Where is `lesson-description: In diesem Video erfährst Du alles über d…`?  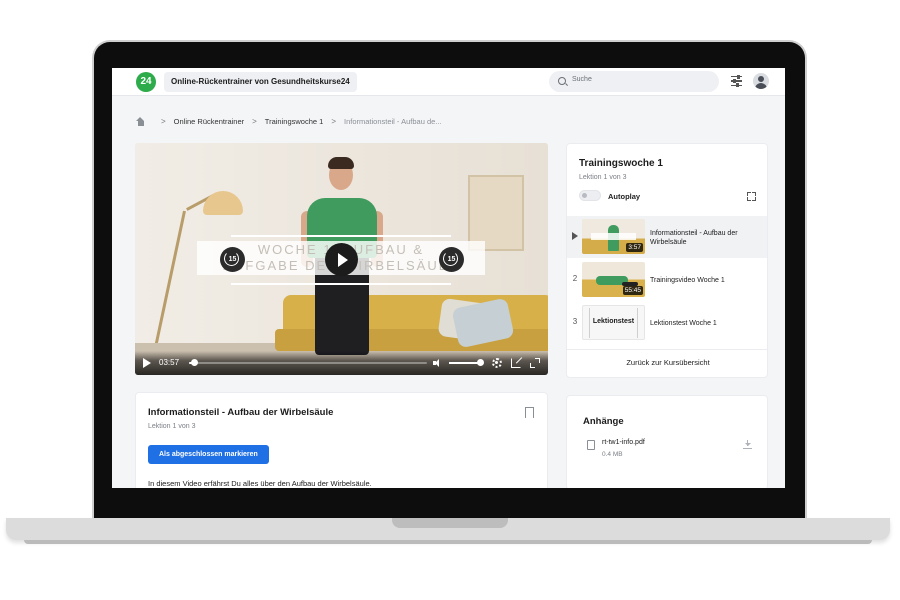 lesson-description: In diesem Video erfährst Du alles über d… is located at coordinates (260, 483).